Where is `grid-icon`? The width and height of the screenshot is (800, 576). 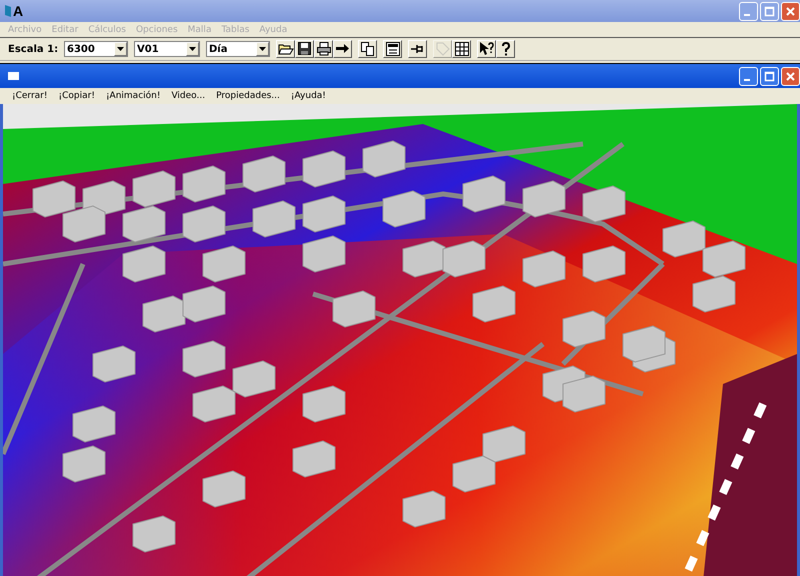 grid-icon is located at coordinates (462, 49).